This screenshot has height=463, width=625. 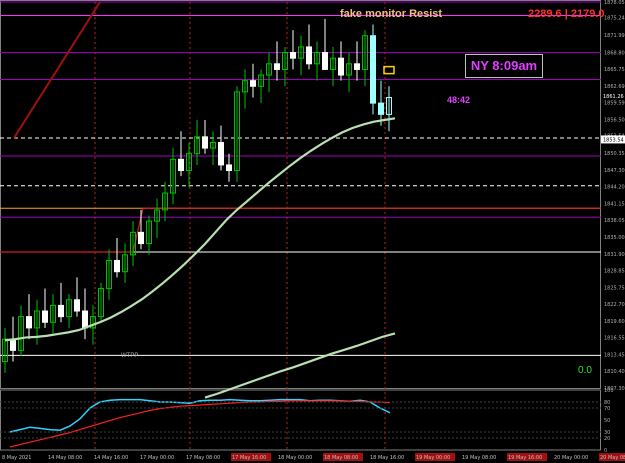 What do you see at coordinates (585, 370) in the screenshot?
I see `oscillator-value: 0.0` at bounding box center [585, 370].